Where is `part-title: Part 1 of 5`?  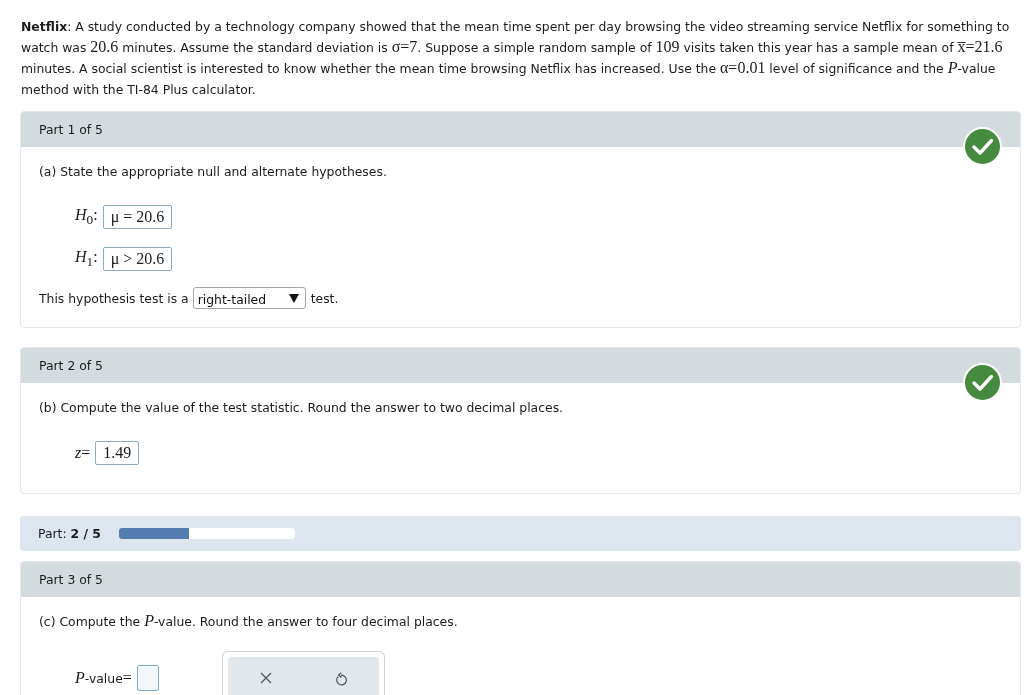 part-title: Part 1 of 5 is located at coordinates (71, 129).